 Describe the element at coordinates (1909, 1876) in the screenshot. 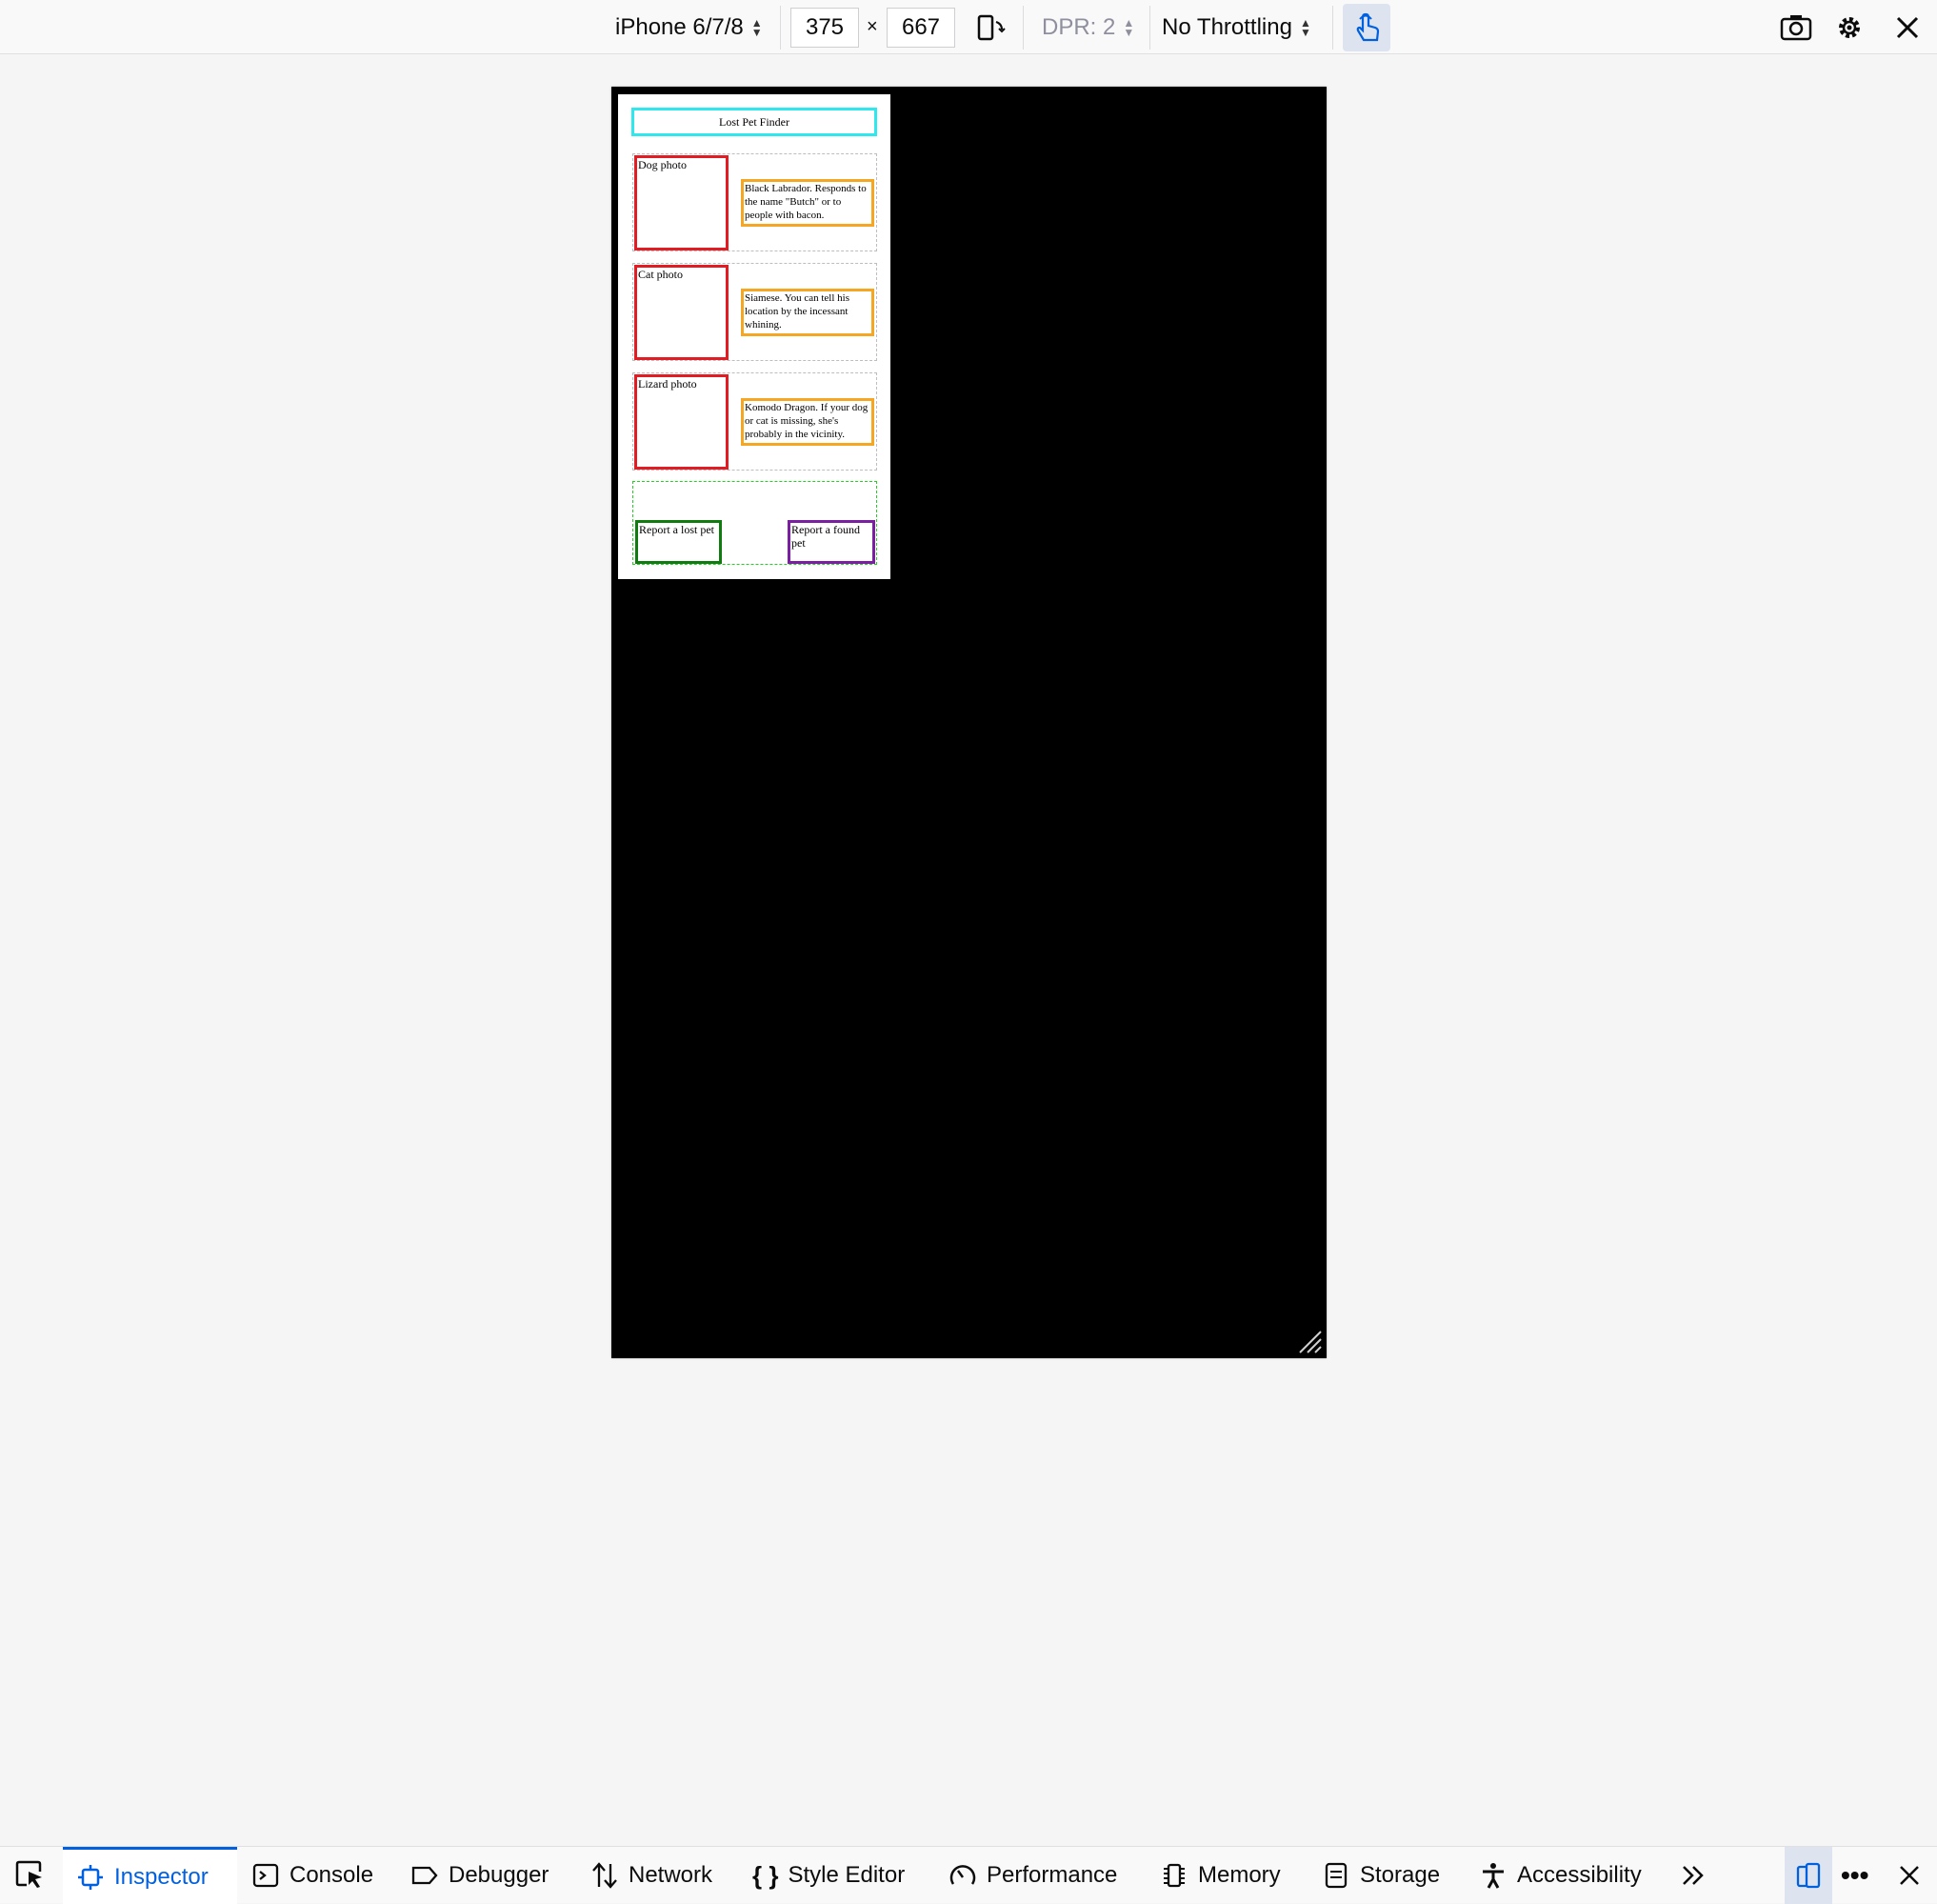

I see `close-devtools-icon` at that location.